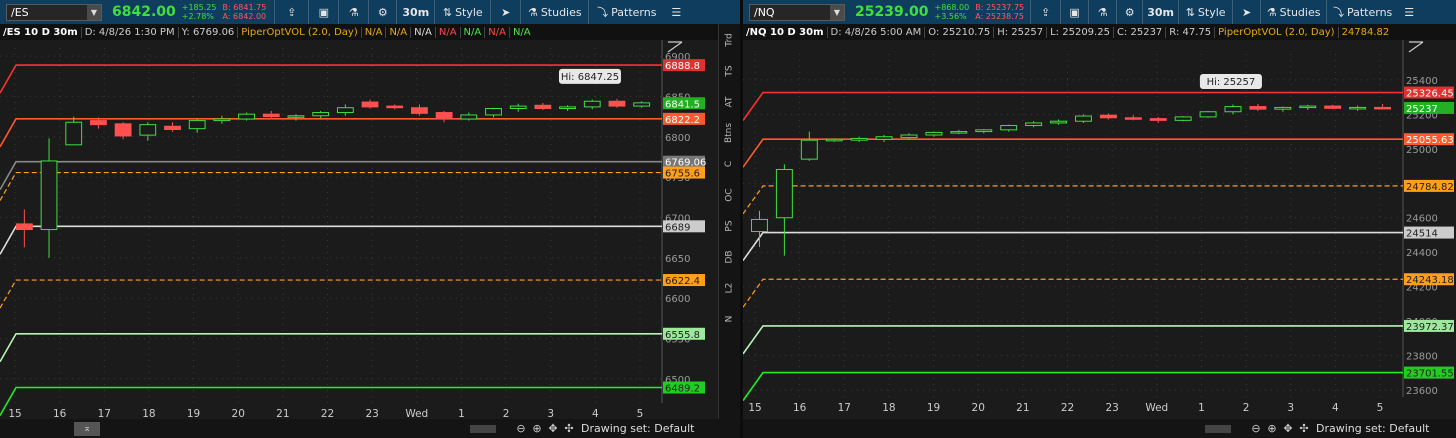  What do you see at coordinates (729, 256) in the screenshot?
I see `side-tab-db: DB` at bounding box center [729, 256].